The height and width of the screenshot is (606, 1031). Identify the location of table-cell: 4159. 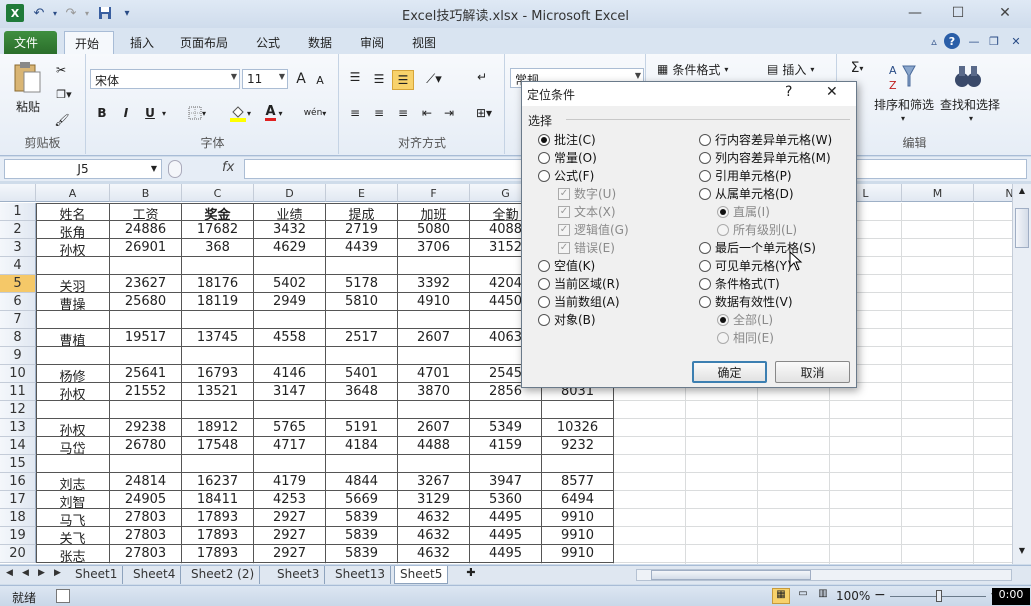
(506, 446).